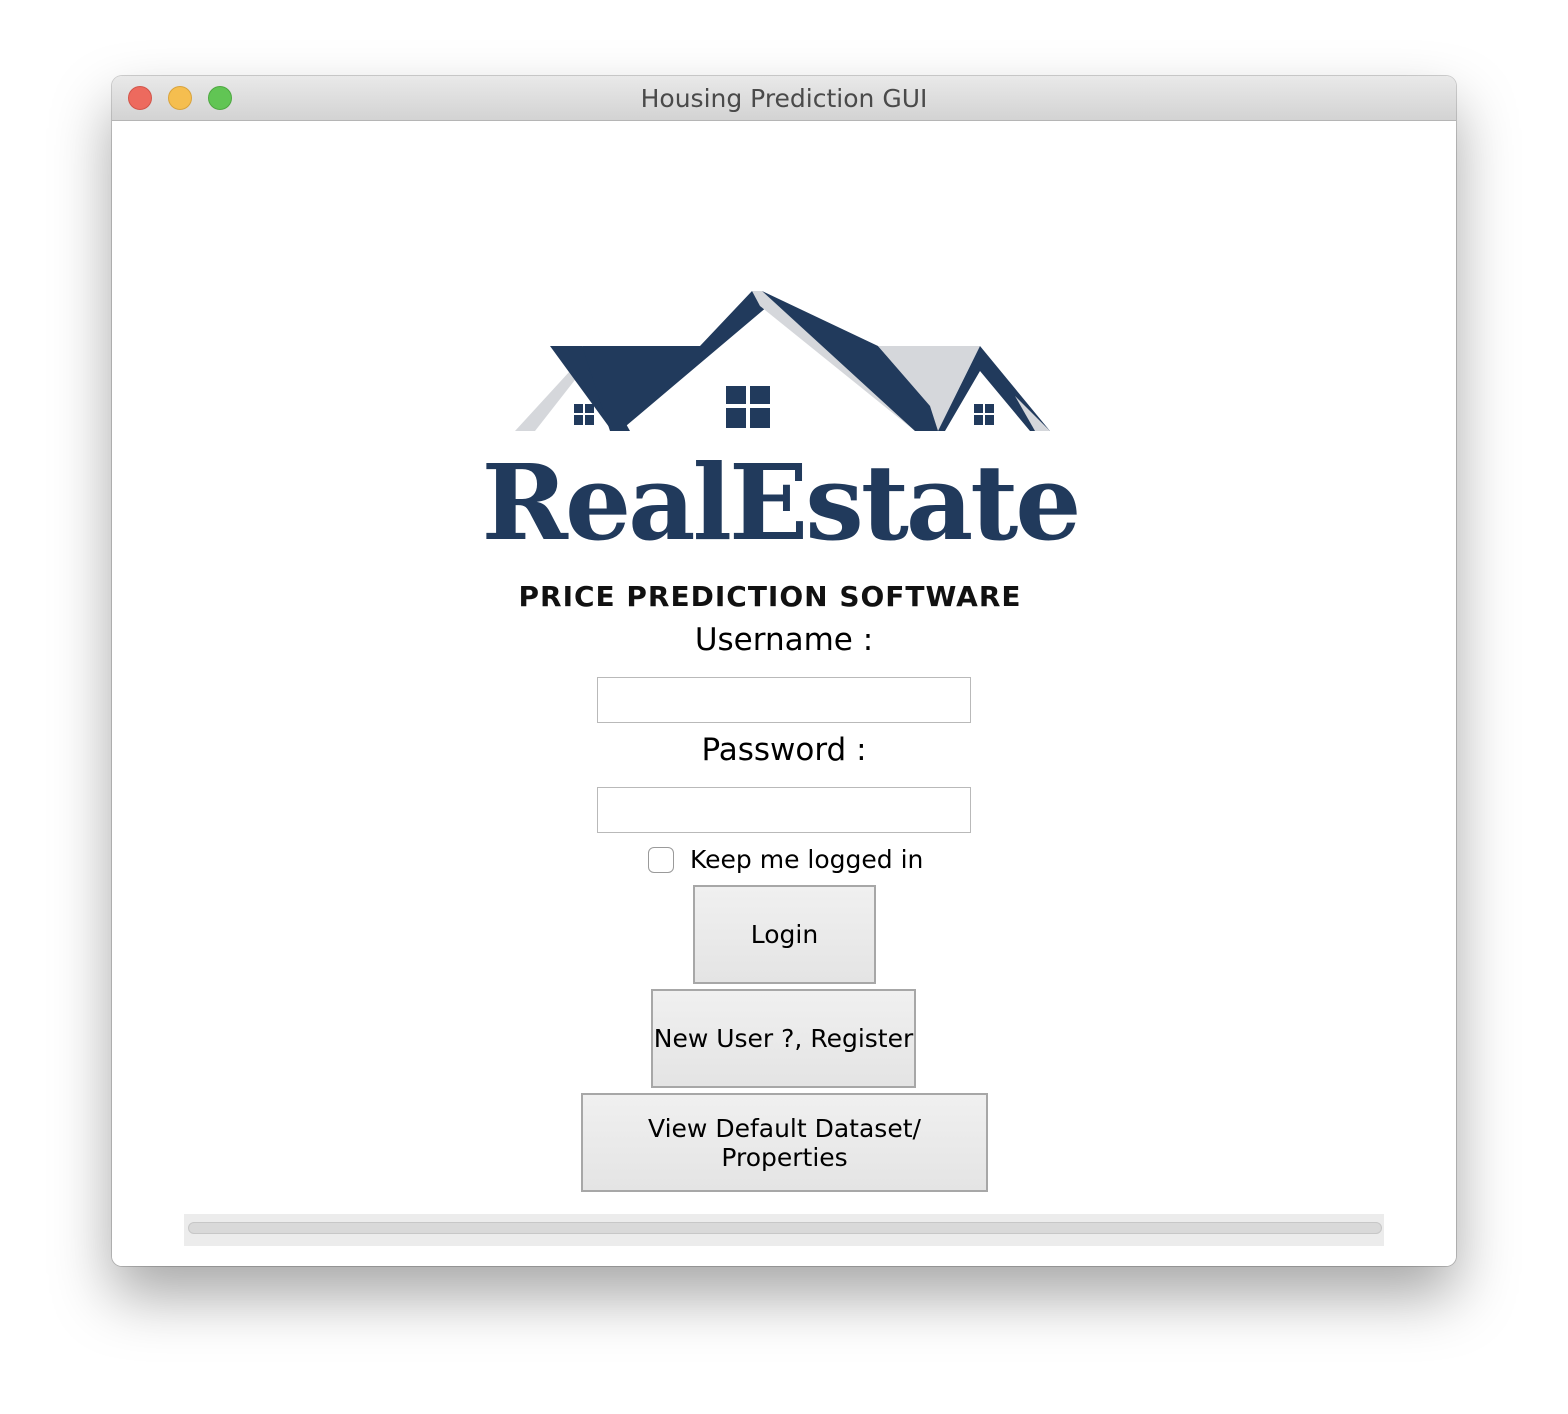 The height and width of the screenshot is (1414, 1568). I want to click on password-label: Password :, so click(784, 750).